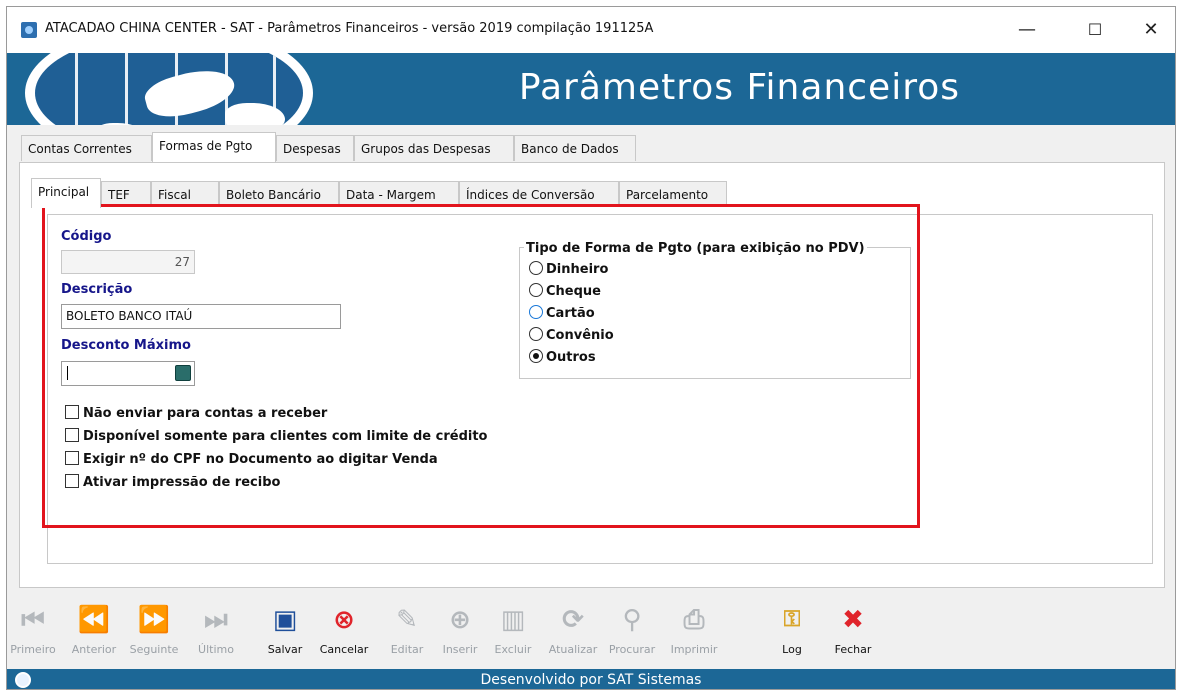 The height and width of the screenshot is (690, 1182). Describe the element at coordinates (694, 649) in the screenshot. I see `print-label: Imprimir` at that location.